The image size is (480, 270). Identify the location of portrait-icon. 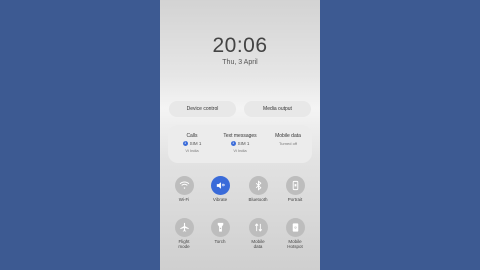
(295, 185).